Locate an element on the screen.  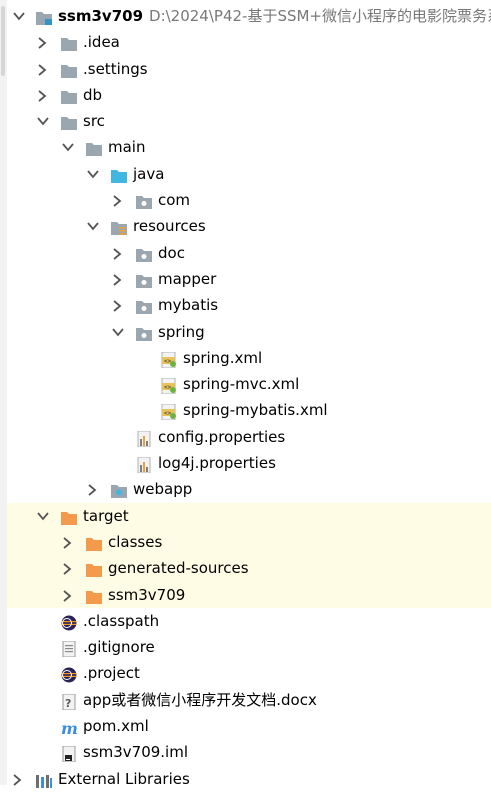
library-icon is located at coordinates (44, 779).